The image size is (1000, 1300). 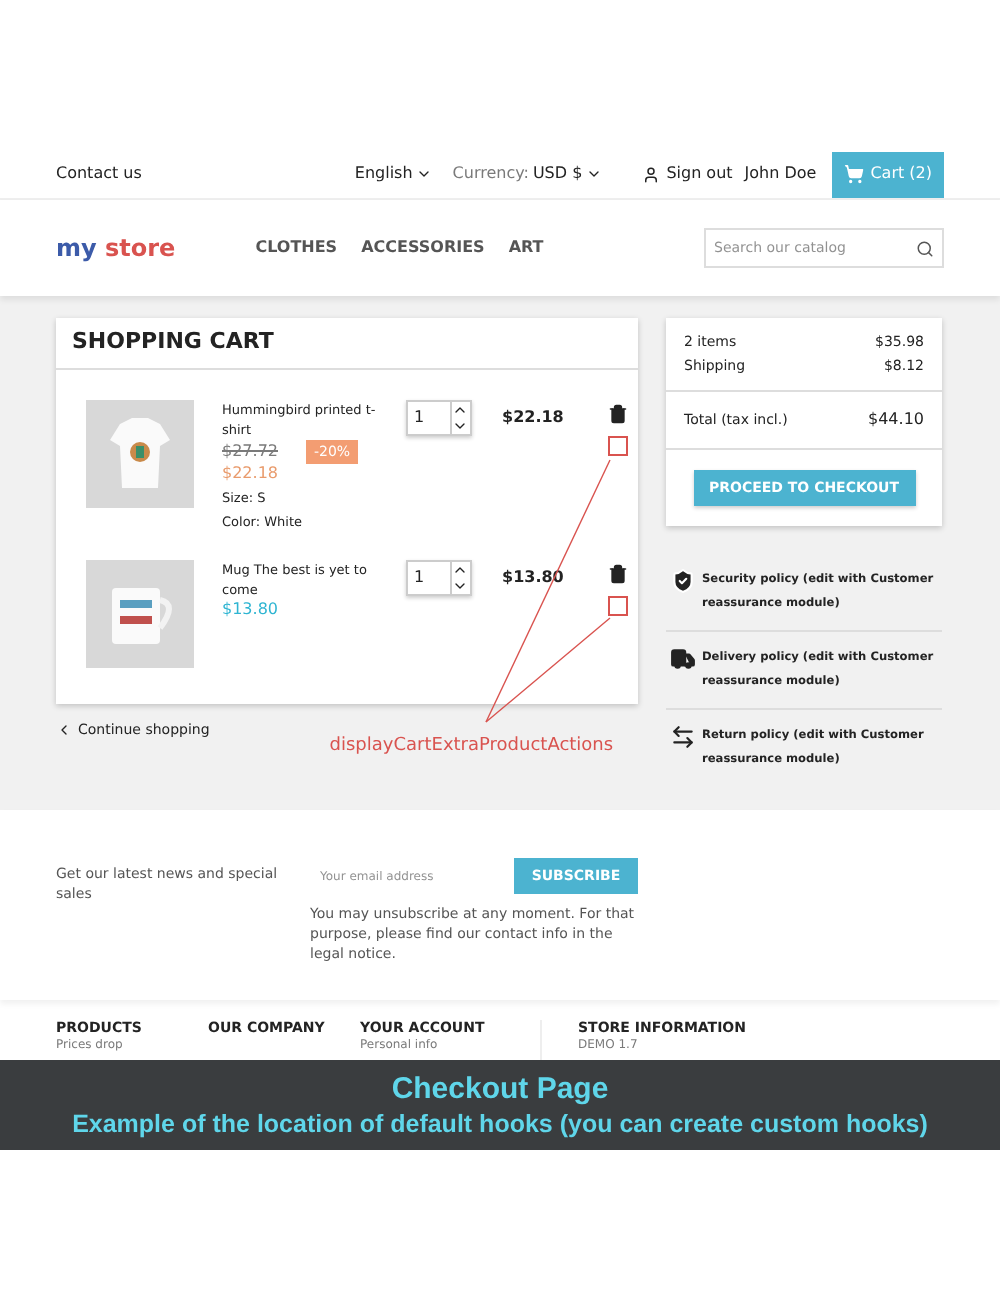 What do you see at coordinates (567, 174) in the screenshot?
I see `currency-selector: USD $` at bounding box center [567, 174].